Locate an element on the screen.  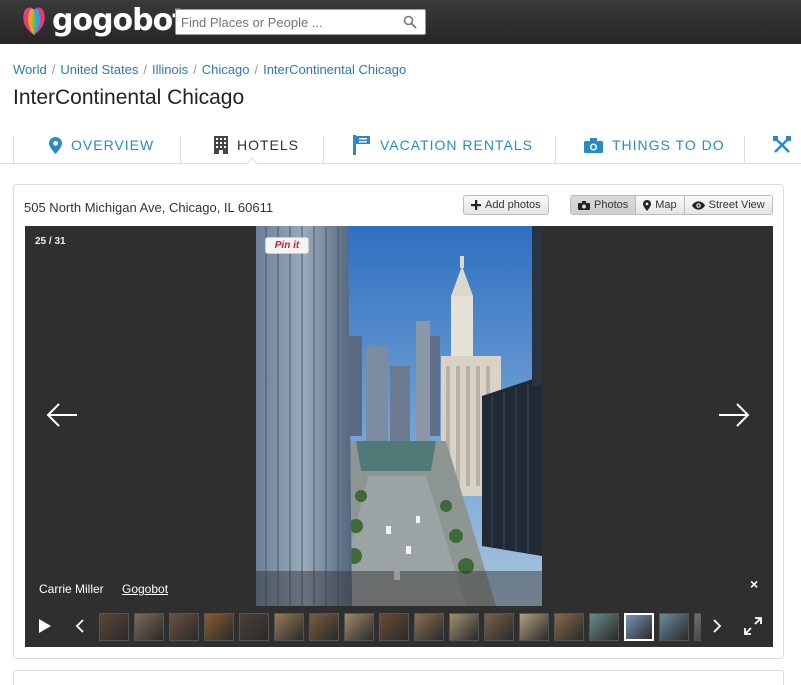
play-icon is located at coordinates (45, 626).